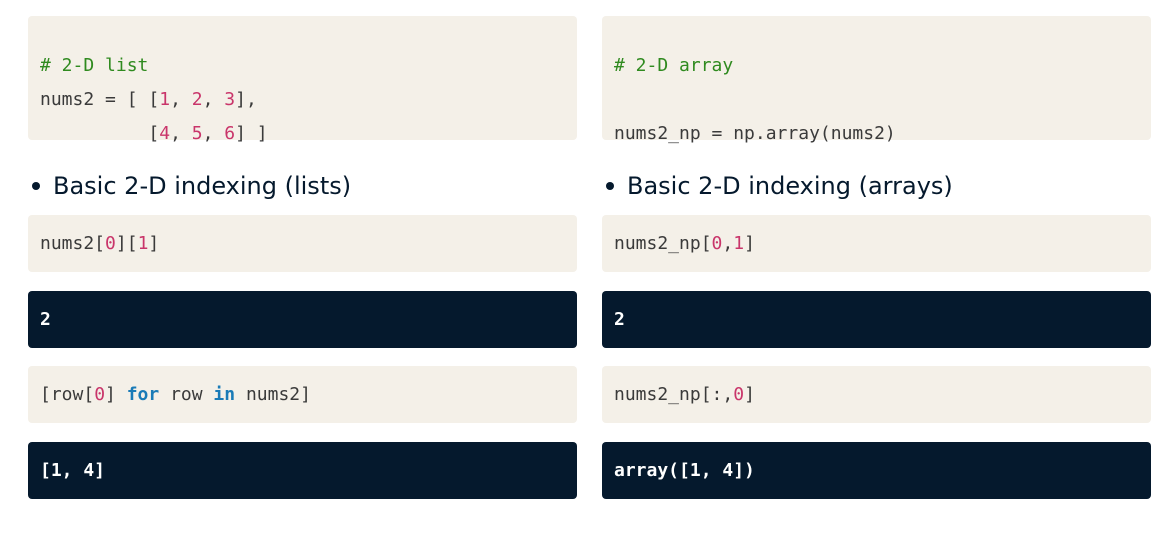 The width and height of the screenshot is (1165, 553). I want to click on code-comment-line: # 2-D list, so click(302, 66).